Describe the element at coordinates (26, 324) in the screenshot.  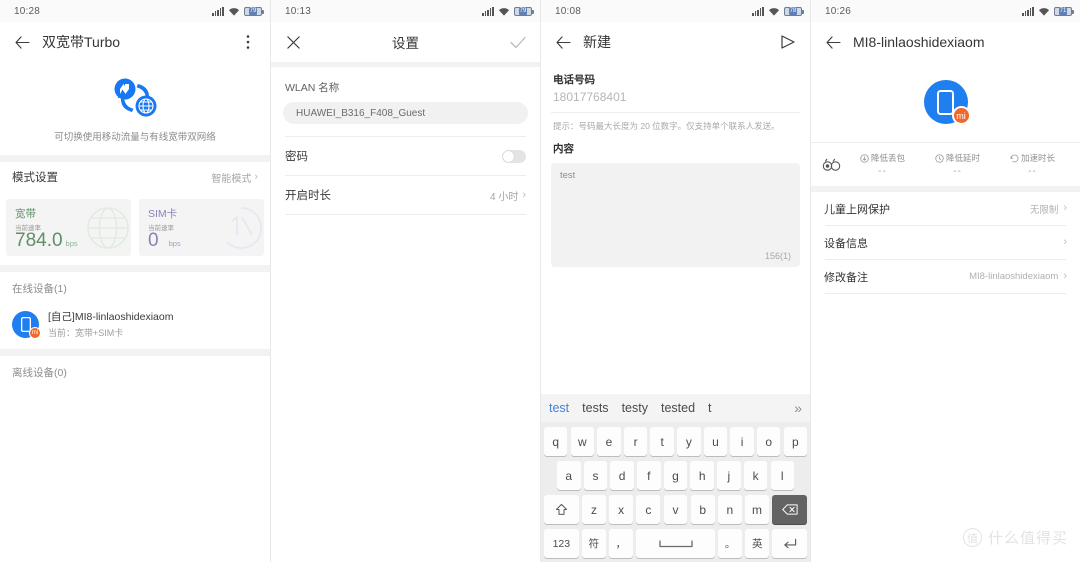
I see `device-avatar: mi` at that location.